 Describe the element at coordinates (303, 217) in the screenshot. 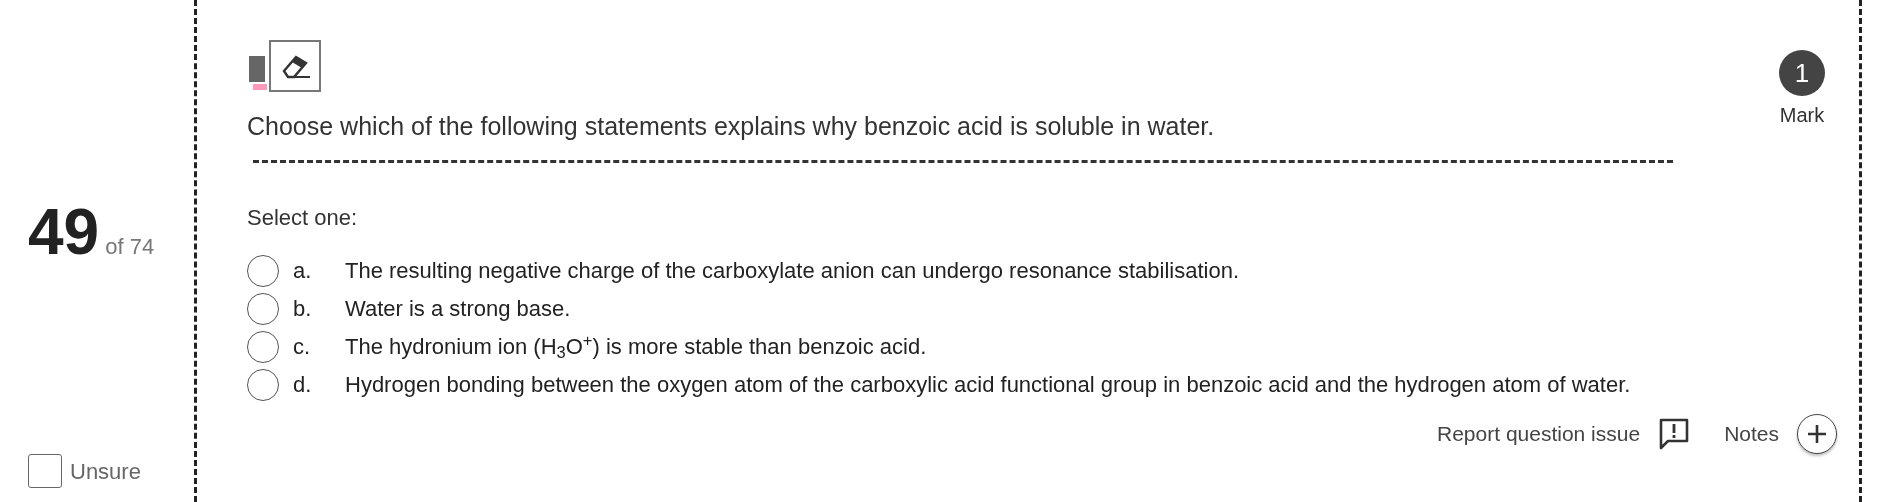

I see `select-prompt: Select one:` at that location.